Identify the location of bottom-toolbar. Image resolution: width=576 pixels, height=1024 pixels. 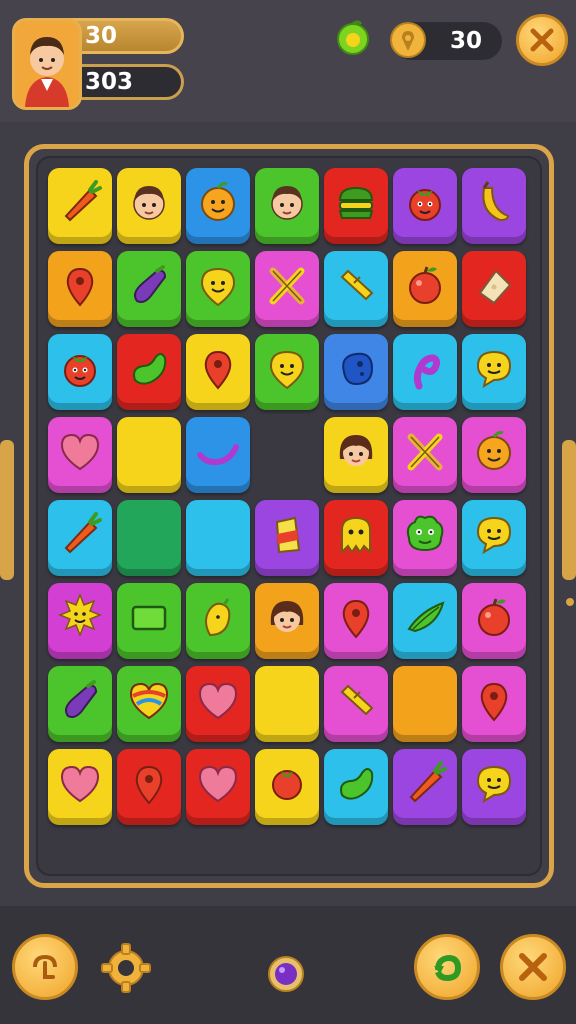
(288, 965).